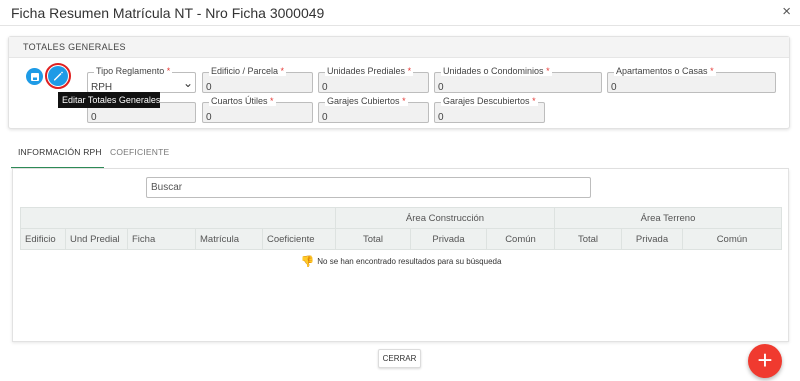  I want to click on col-construccion-comun: Común, so click(520, 239).